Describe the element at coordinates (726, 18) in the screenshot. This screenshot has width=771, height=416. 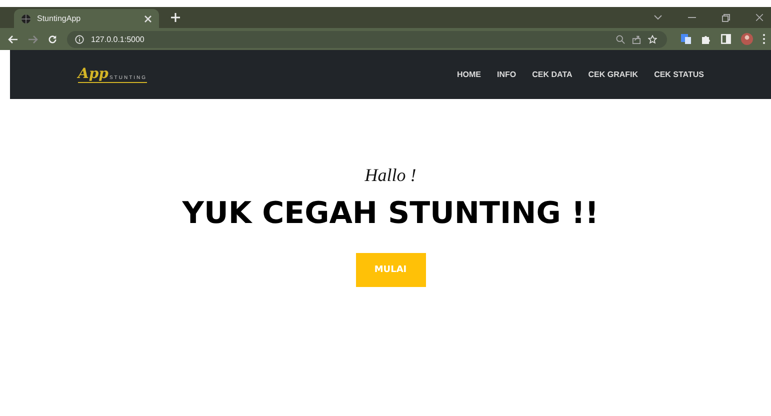
I see `restore-icon` at that location.